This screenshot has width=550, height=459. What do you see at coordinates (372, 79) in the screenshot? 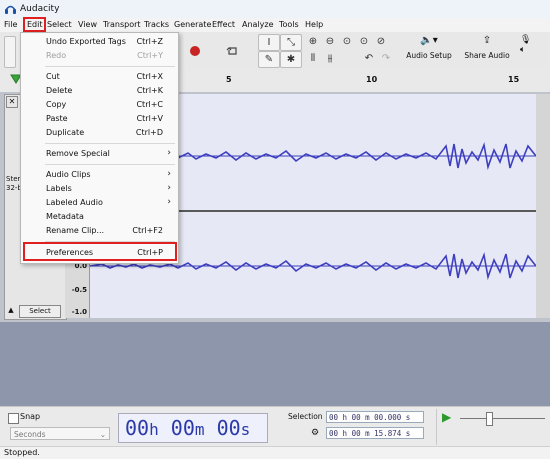
I see `ruler-tick-10: 10` at bounding box center [372, 79].